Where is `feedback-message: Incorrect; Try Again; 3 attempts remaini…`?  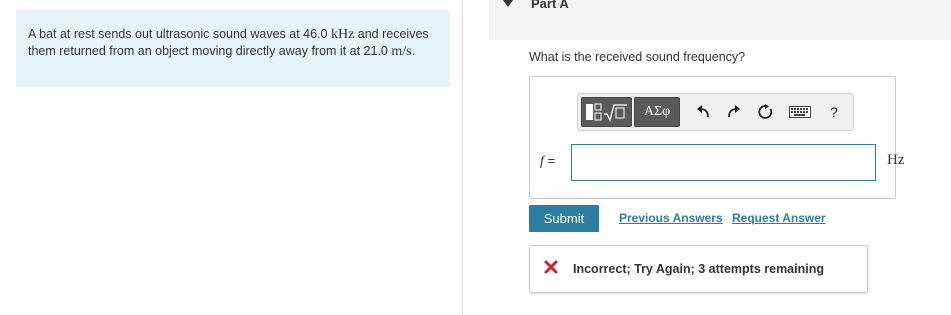 feedback-message: Incorrect; Try Again; 3 attempts remaini… is located at coordinates (698, 269).